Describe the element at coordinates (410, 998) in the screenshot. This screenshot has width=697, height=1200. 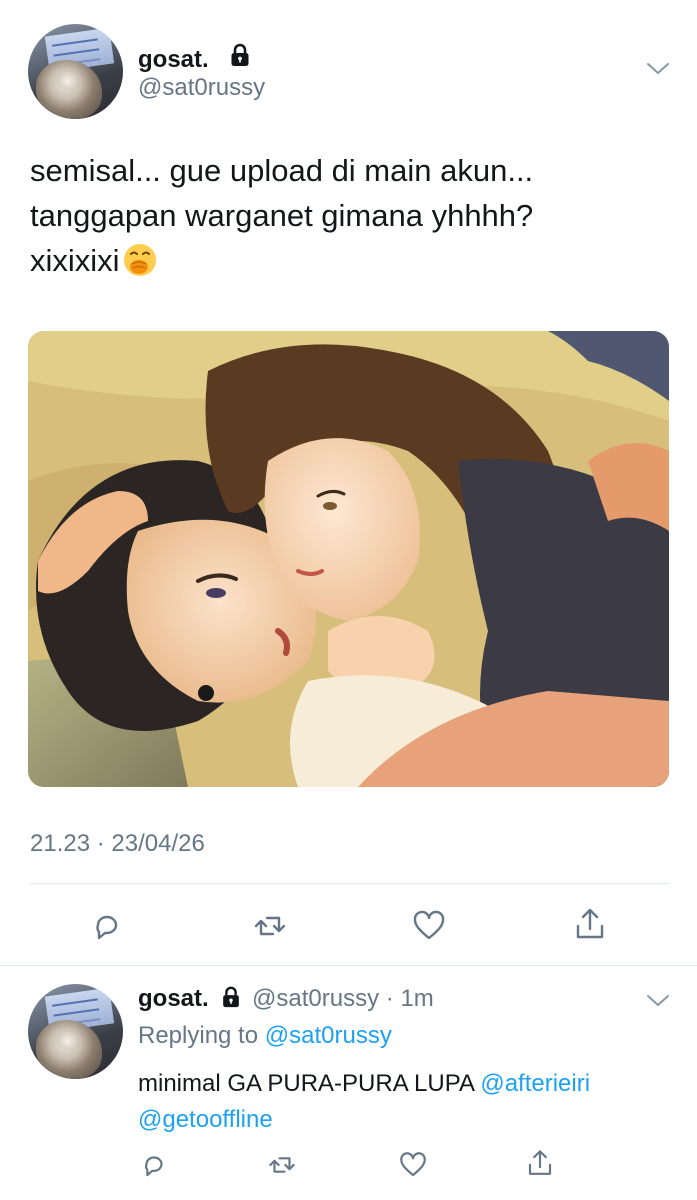
I see `reply-time: · 1m` at that location.